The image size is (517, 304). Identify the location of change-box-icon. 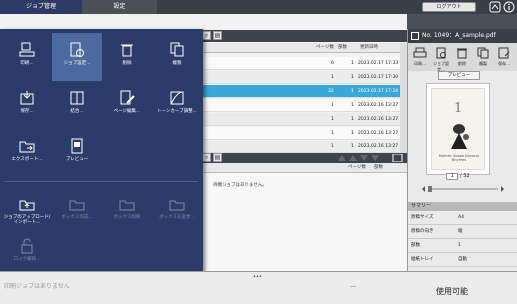
(177, 205).